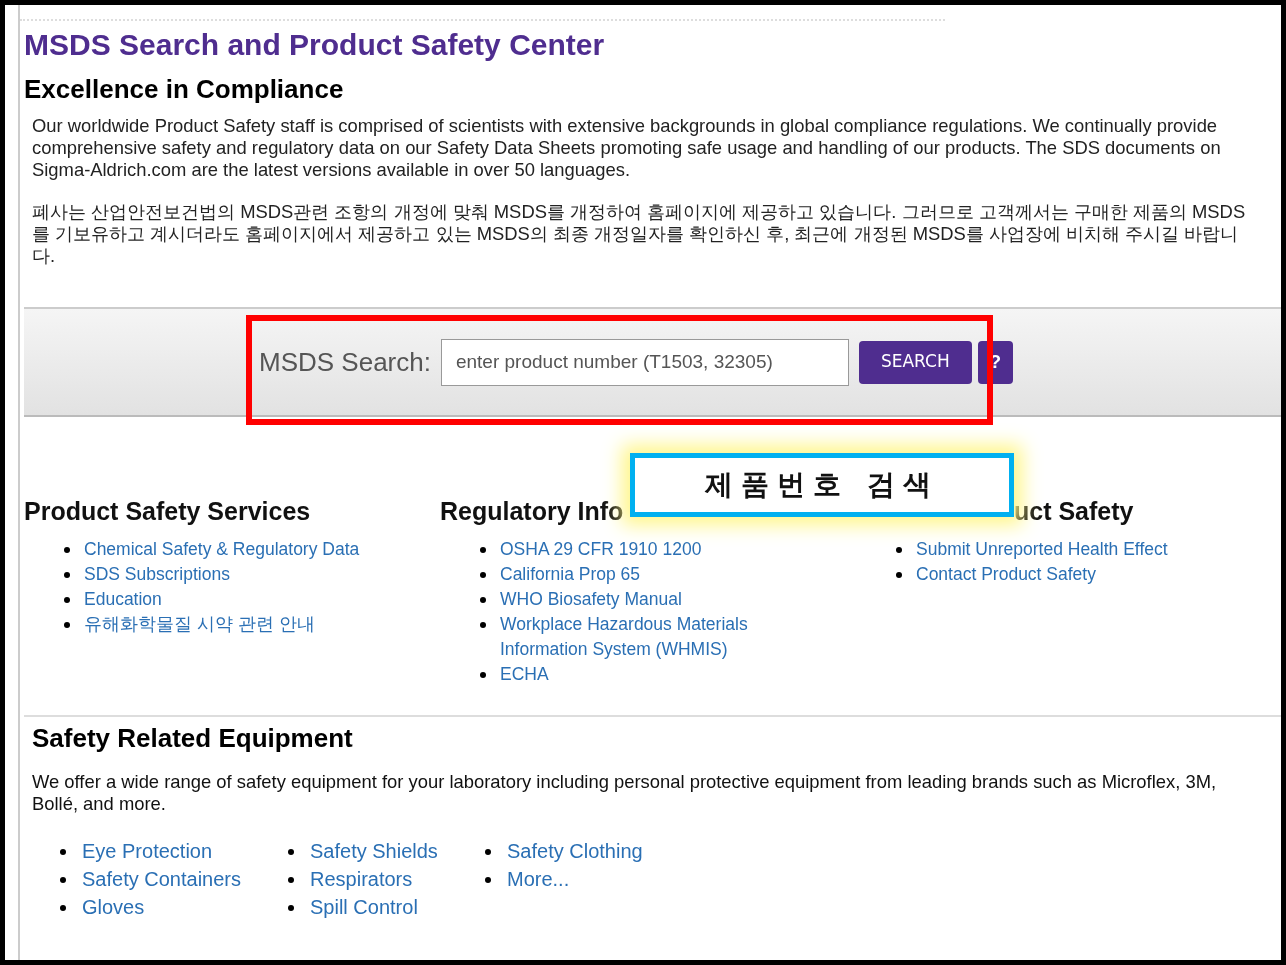 This screenshot has height=965, width=1286. What do you see at coordinates (123, 599) in the screenshot?
I see `link: Education` at bounding box center [123, 599].